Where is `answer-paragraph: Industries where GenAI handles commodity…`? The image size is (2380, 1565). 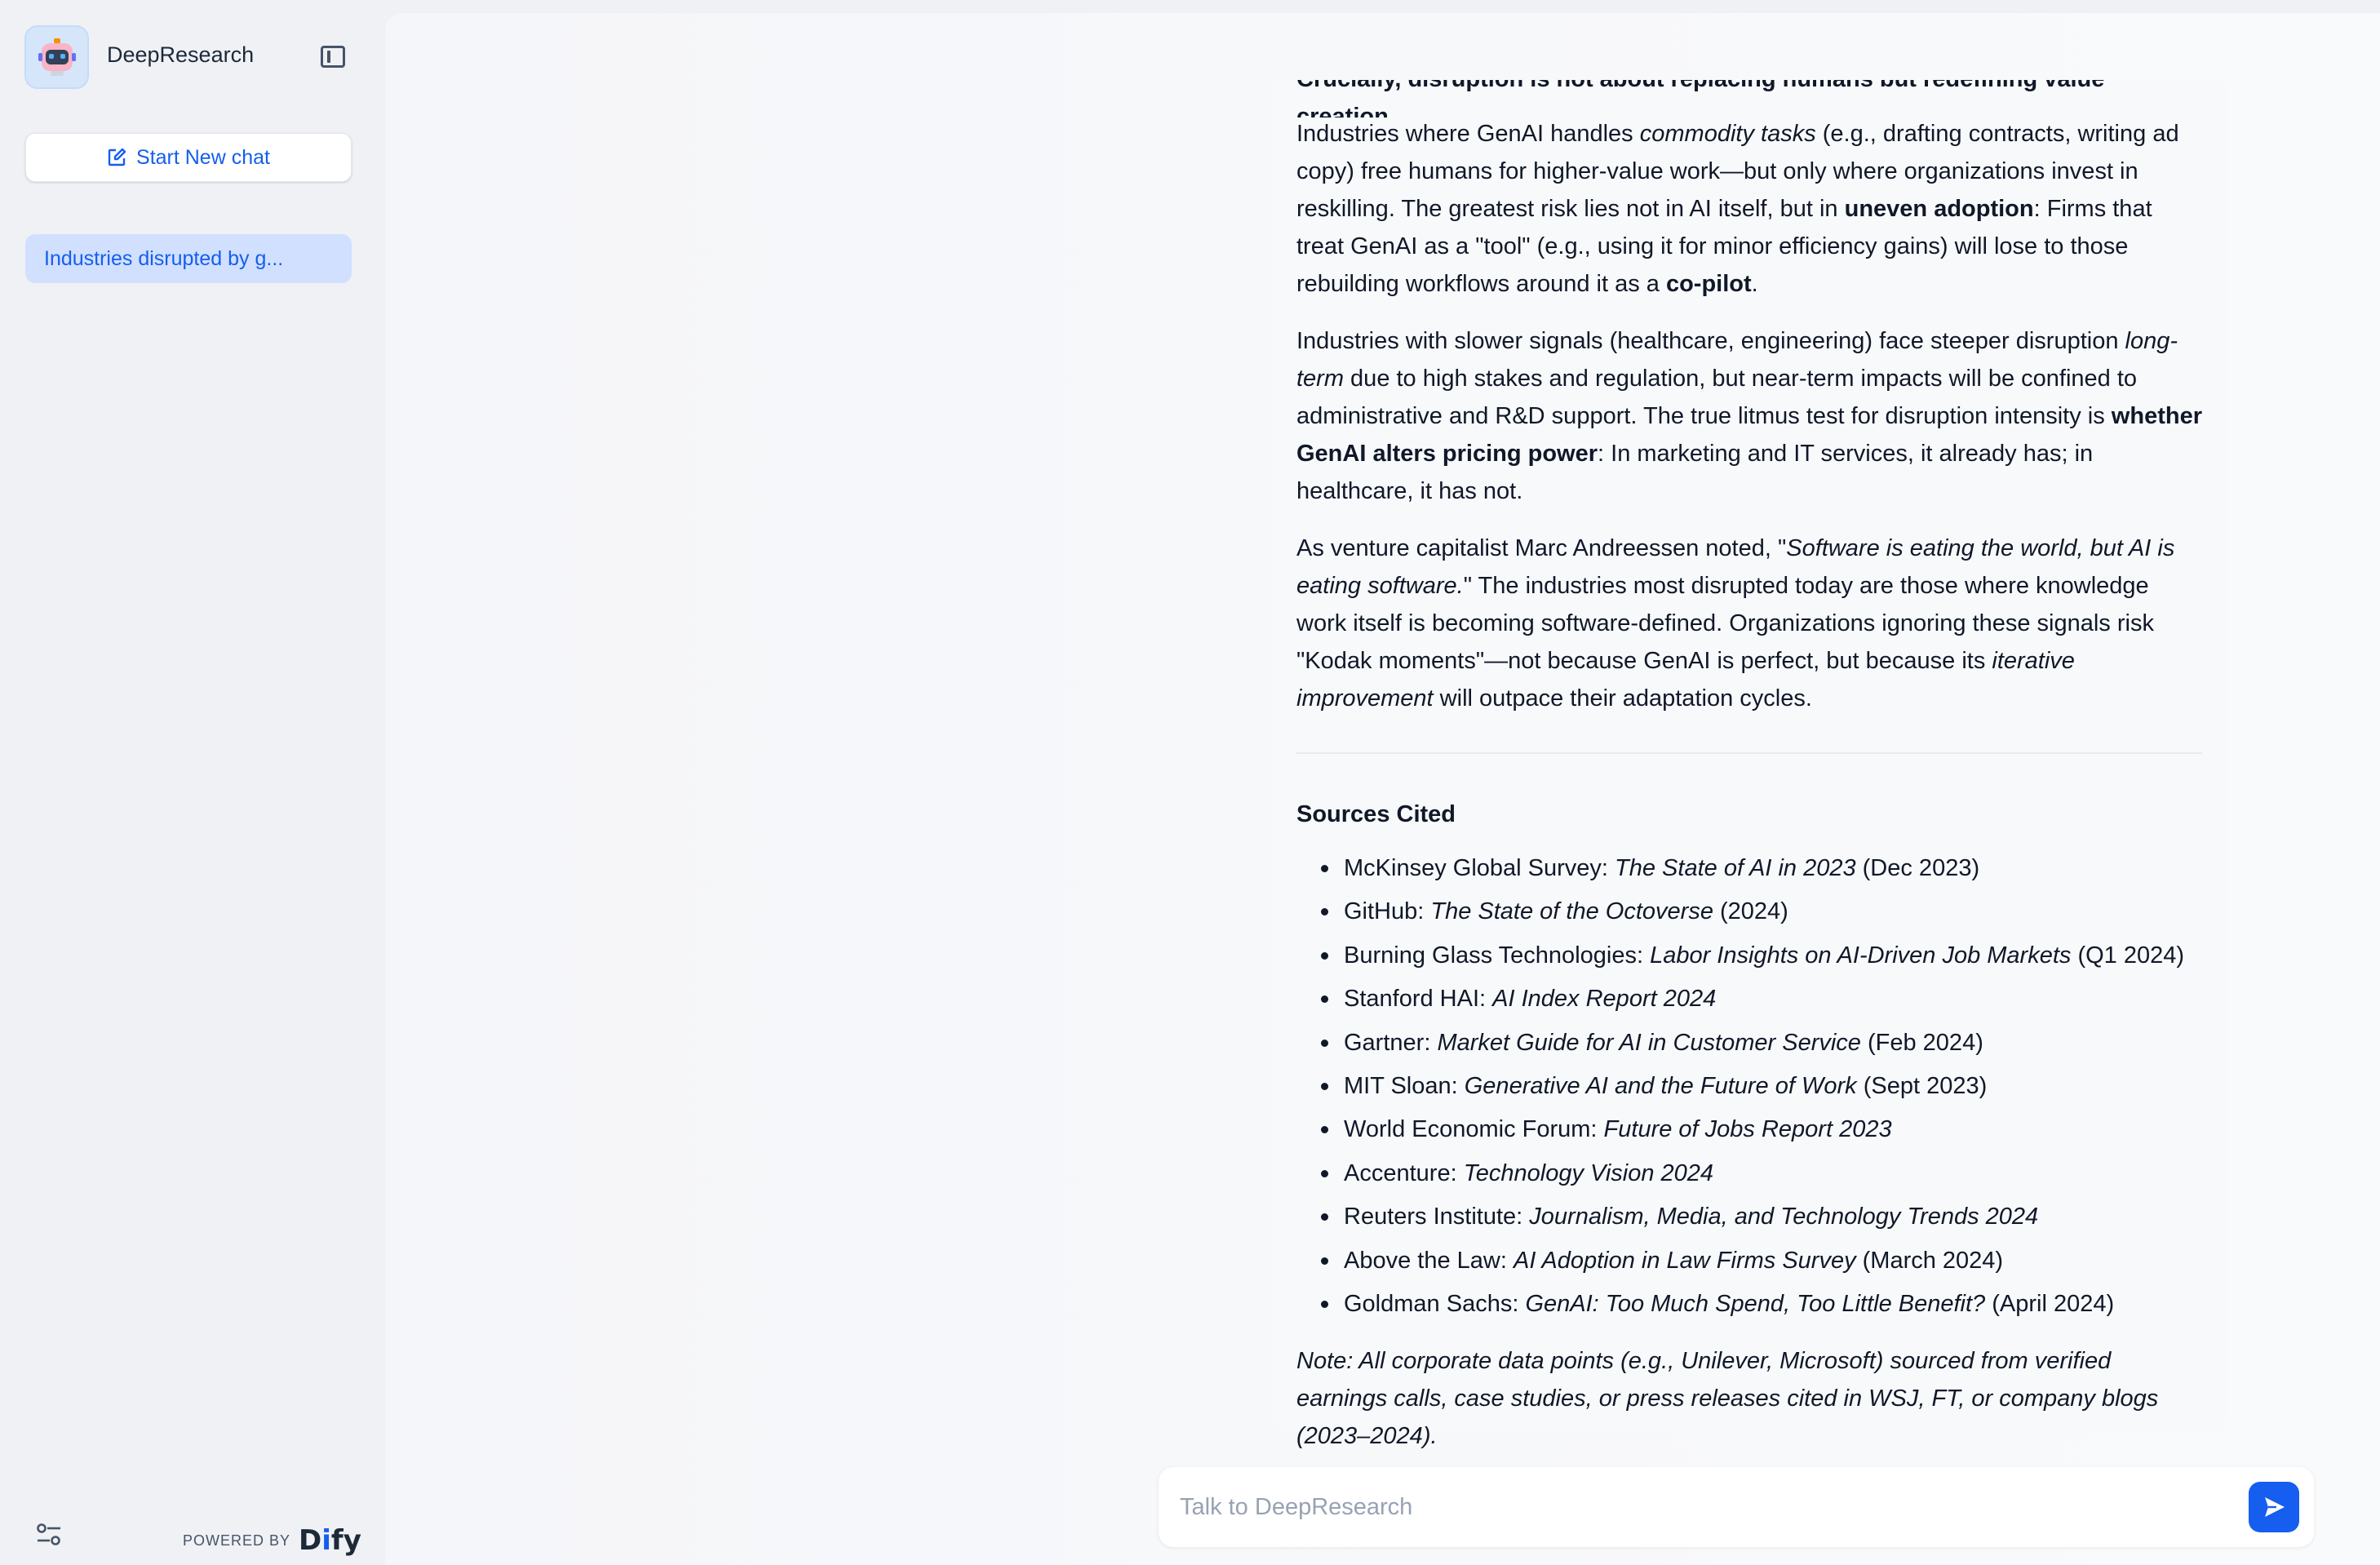 answer-paragraph: Industries where GenAI handles commodity… is located at coordinates (1737, 209).